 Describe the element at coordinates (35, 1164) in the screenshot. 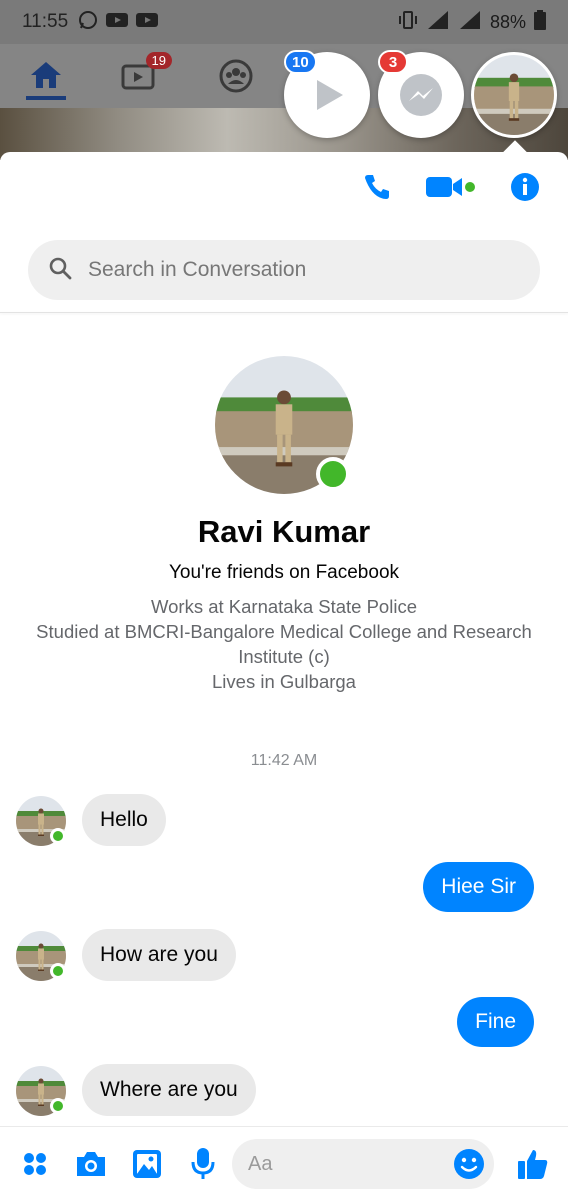

I see `more-actions-icon` at that location.